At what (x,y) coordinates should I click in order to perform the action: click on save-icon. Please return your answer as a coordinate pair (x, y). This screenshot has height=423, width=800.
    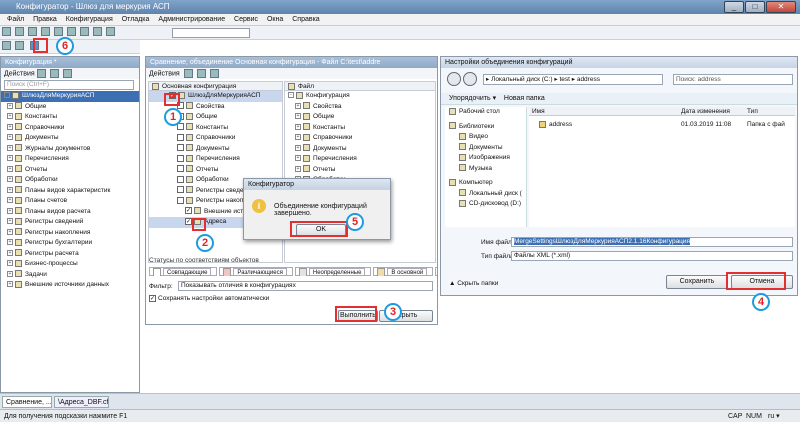
    Looking at the image, I should click on (32, 31).